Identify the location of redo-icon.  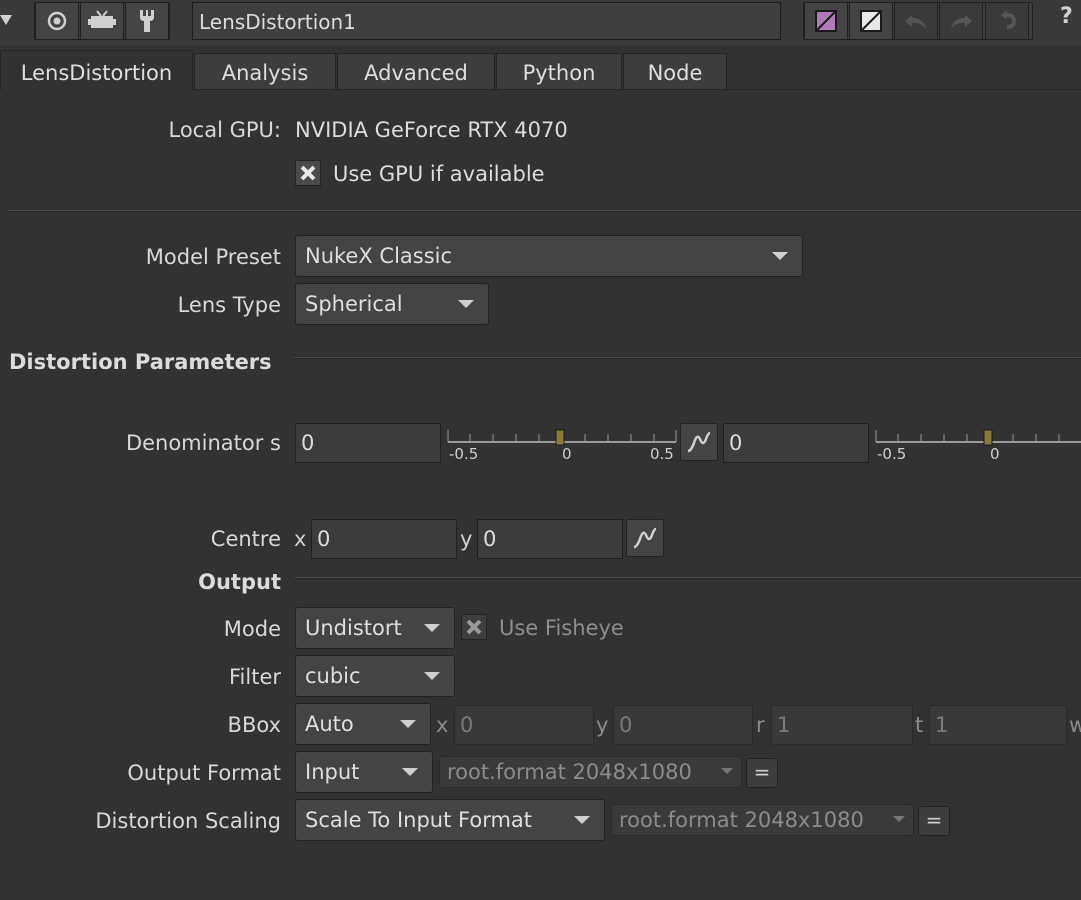
(961, 22).